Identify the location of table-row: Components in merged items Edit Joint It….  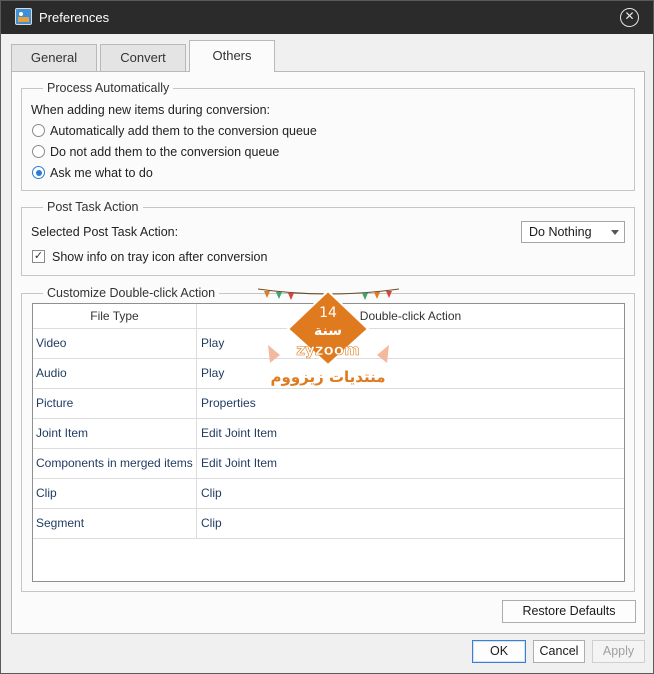
(328, 464).